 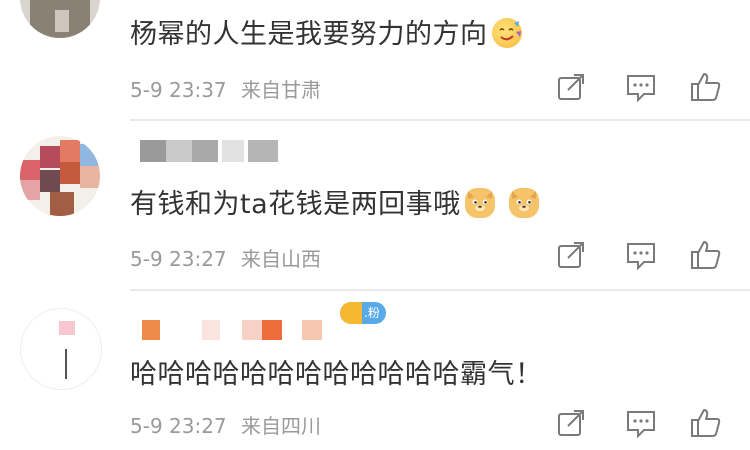 I want to click on comment-location: 来自甘肃, so click(x=281, y=90).